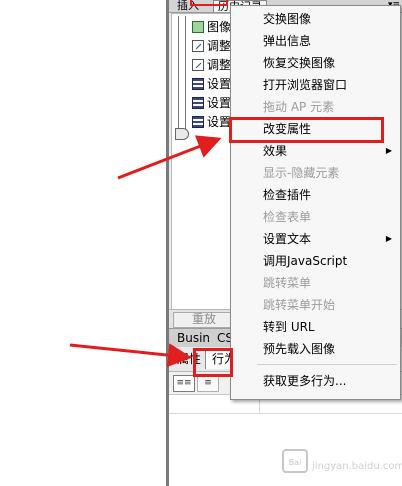 This screenshot has width=402, height=486. I want to click on menu-item-popup-message: 弹出信息, so click(315, 41).